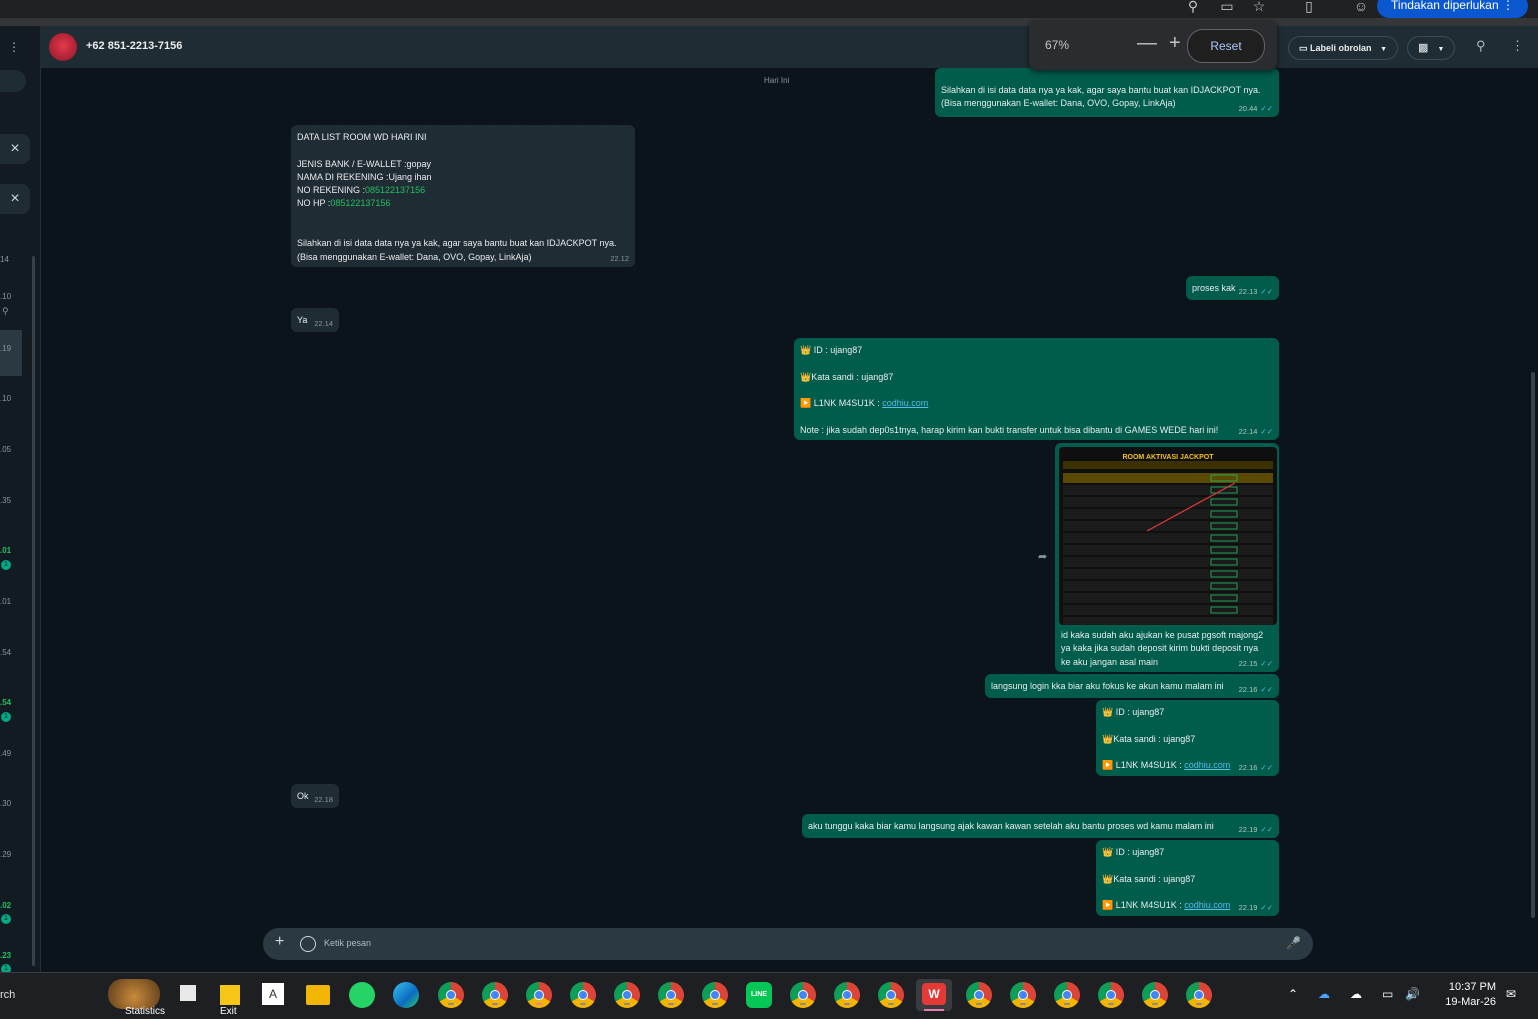  What do you see at coordinates (1472, 987) in the screenshot?
I see `clock-time: 10:37 PM` at bounding box center [1472, 987].